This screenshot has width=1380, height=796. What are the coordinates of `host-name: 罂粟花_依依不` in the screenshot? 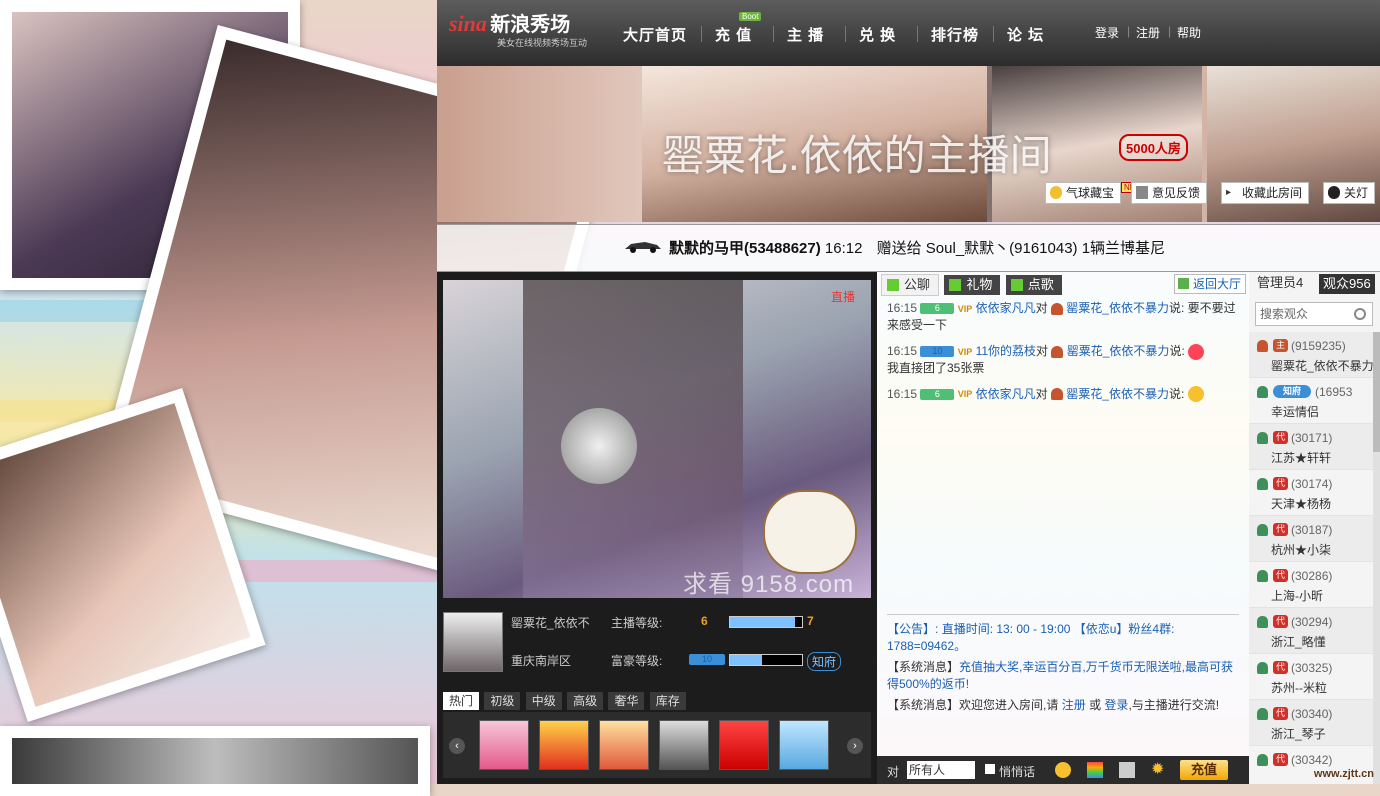 It's located at (550, 622).